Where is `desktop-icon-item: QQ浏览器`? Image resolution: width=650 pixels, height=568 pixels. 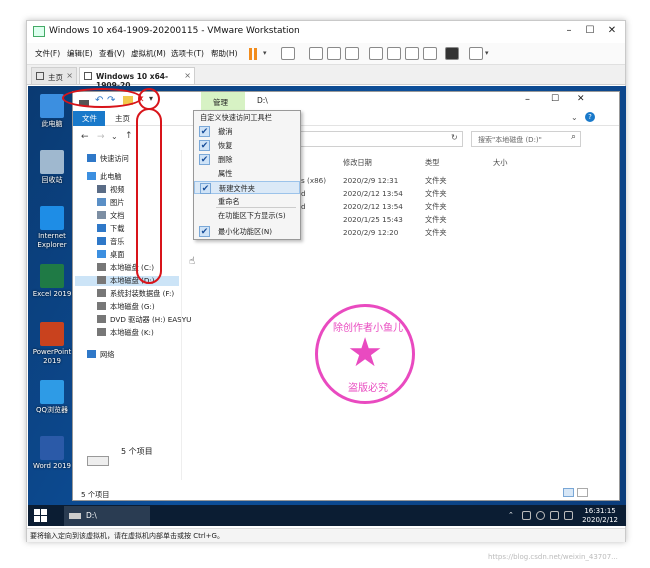 desktop-icon-item: QQ浏览器 is located at coordinates (52, 397).